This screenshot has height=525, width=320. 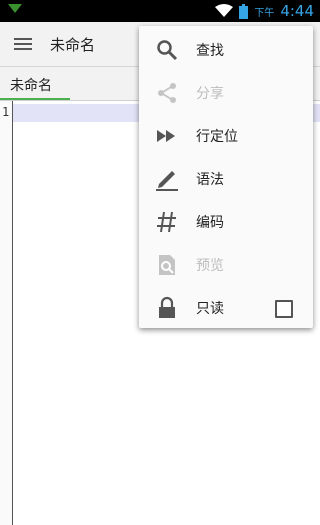 I want to click on battery-icon, so click(x=244, y=11).